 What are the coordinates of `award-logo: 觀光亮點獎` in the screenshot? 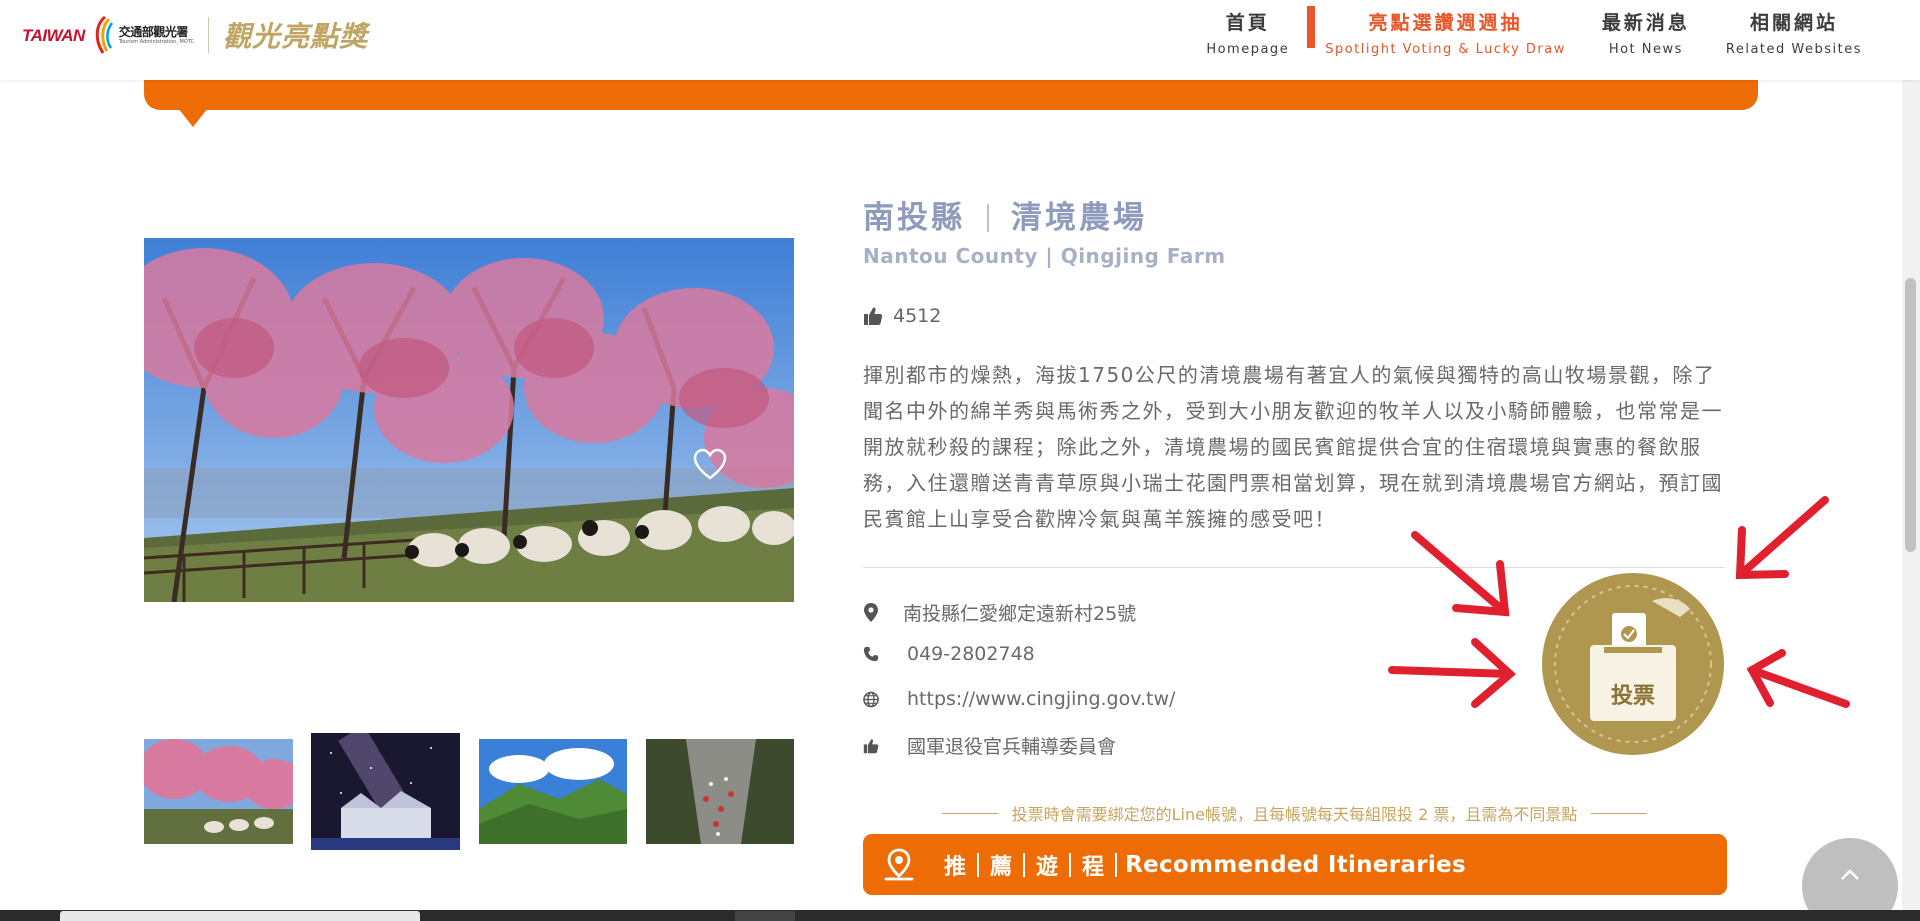 It's located at (296, 36).